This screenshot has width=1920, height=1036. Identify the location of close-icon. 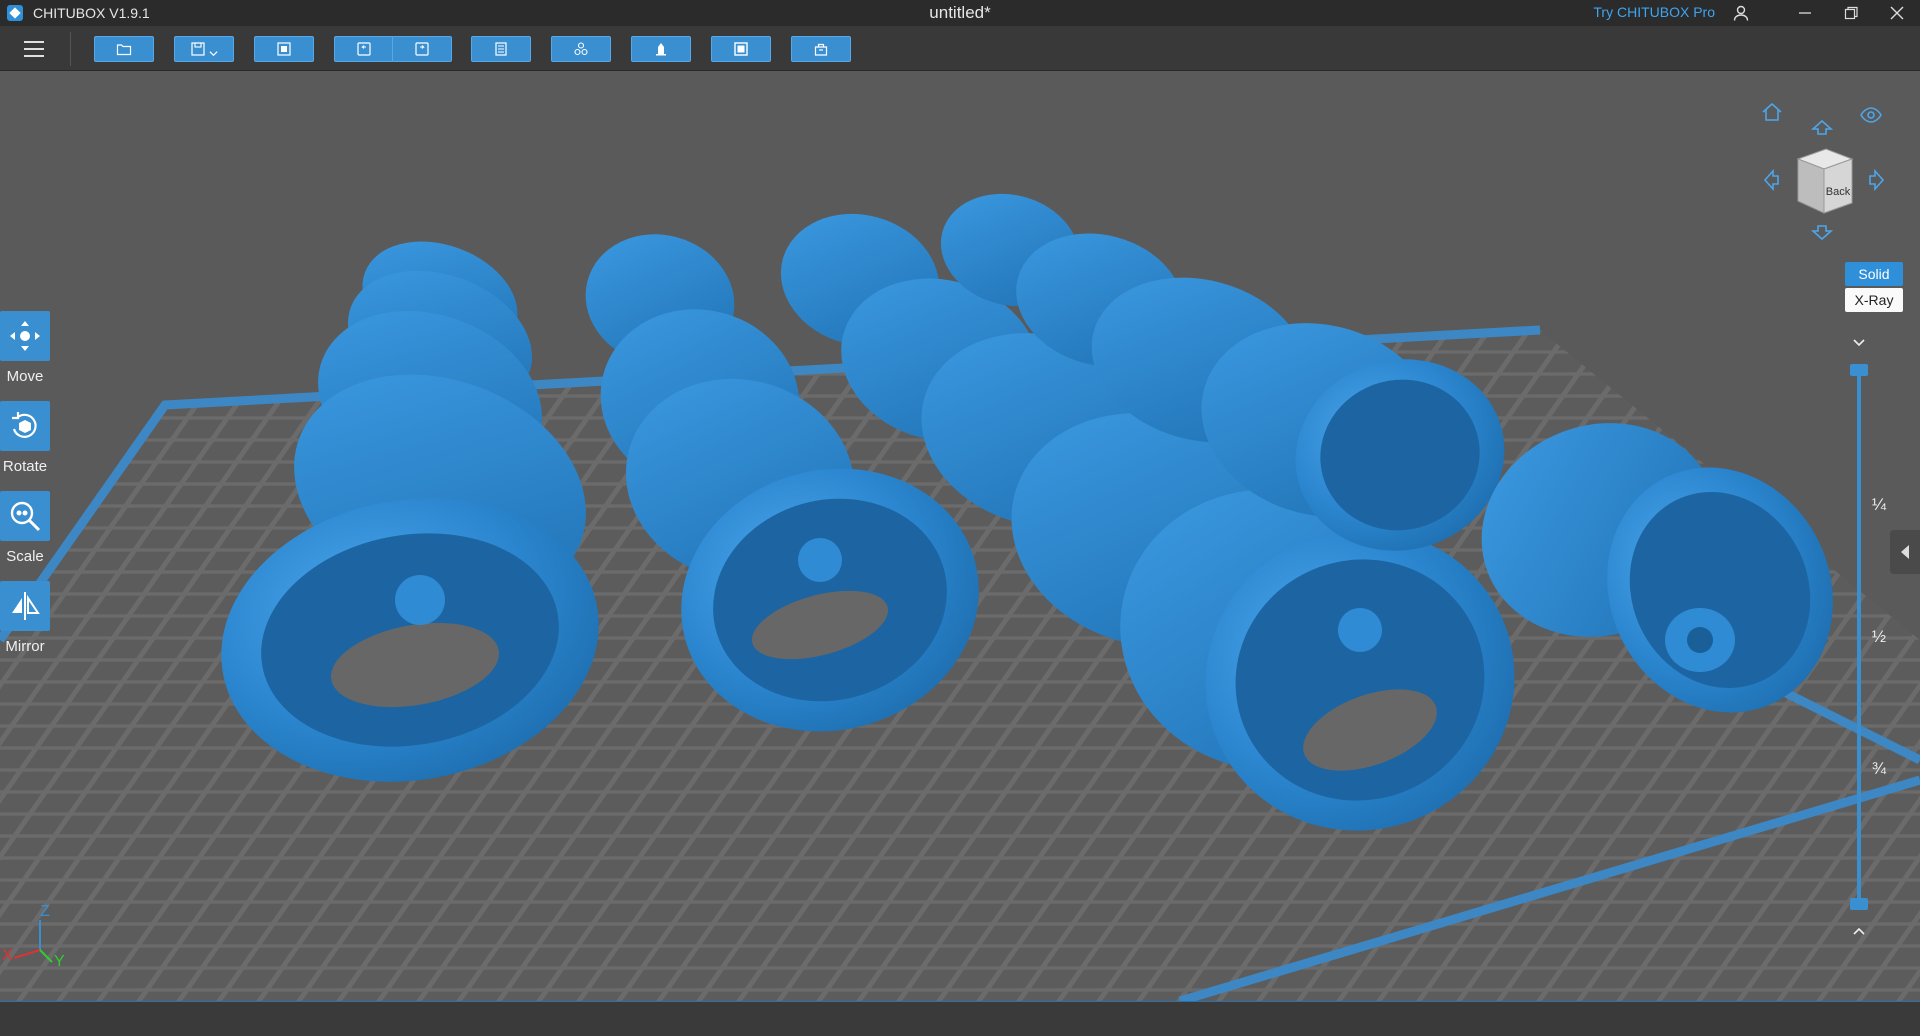
(1897, 13).